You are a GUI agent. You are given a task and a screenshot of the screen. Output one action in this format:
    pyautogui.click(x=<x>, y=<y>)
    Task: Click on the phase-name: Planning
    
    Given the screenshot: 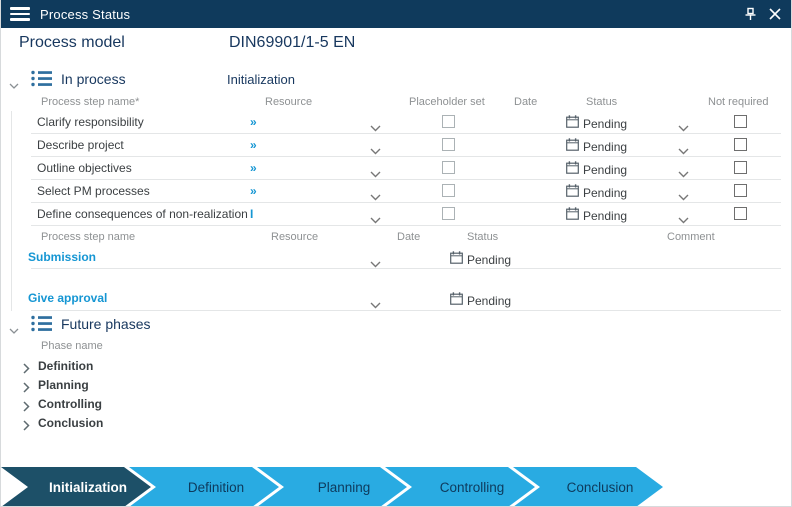 What is the action you would take?
    pyautogui.click(x=63, y=385)
    